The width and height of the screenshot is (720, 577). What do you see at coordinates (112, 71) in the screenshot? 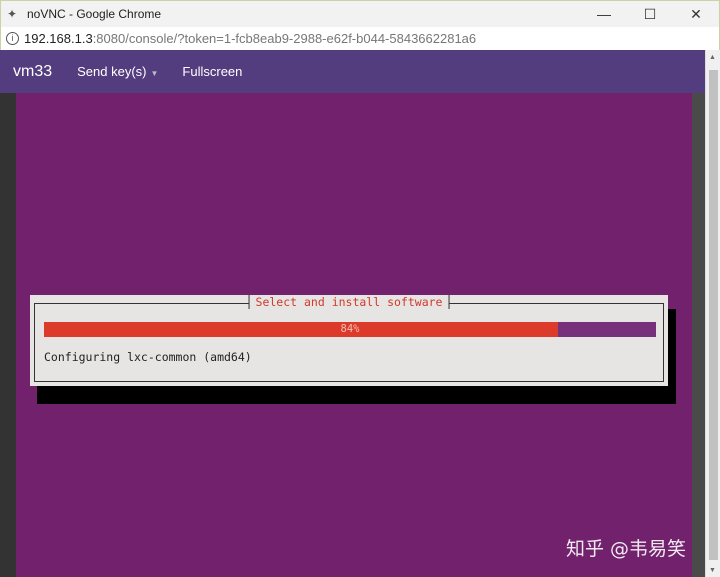
I see `send-keys-label: Send key(s)` at bounding box center [112, 71].